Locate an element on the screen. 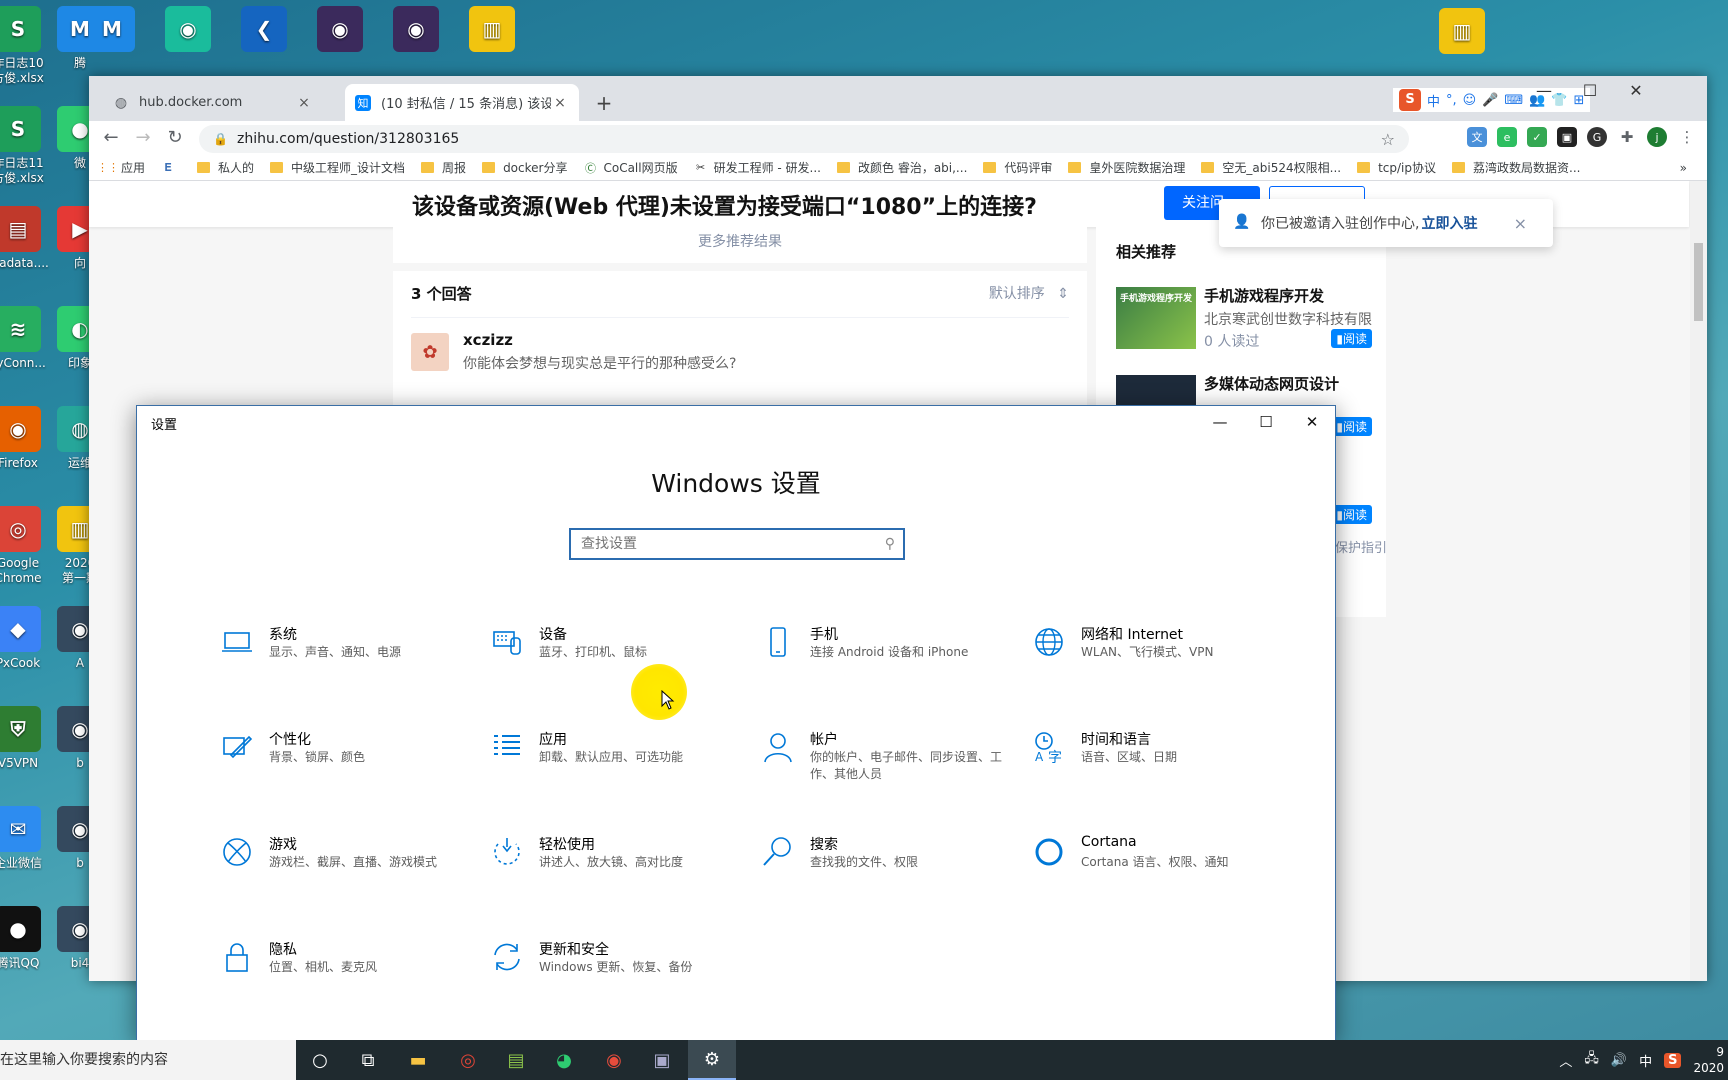 Image resolution: width=1728 pixels, height=1080 pixels. bookmark-label: 皇外医院数据治理 is located at coordinates (1137, 168).